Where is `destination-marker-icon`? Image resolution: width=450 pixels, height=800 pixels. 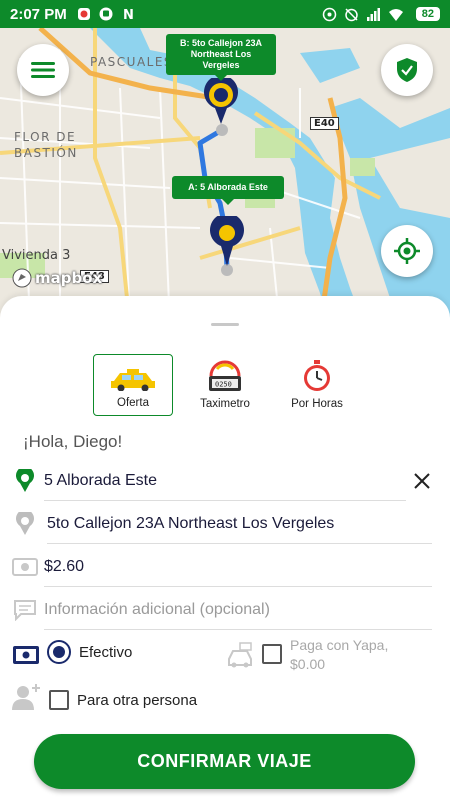
destination-marker-icon is located at coordinates (25, 524).